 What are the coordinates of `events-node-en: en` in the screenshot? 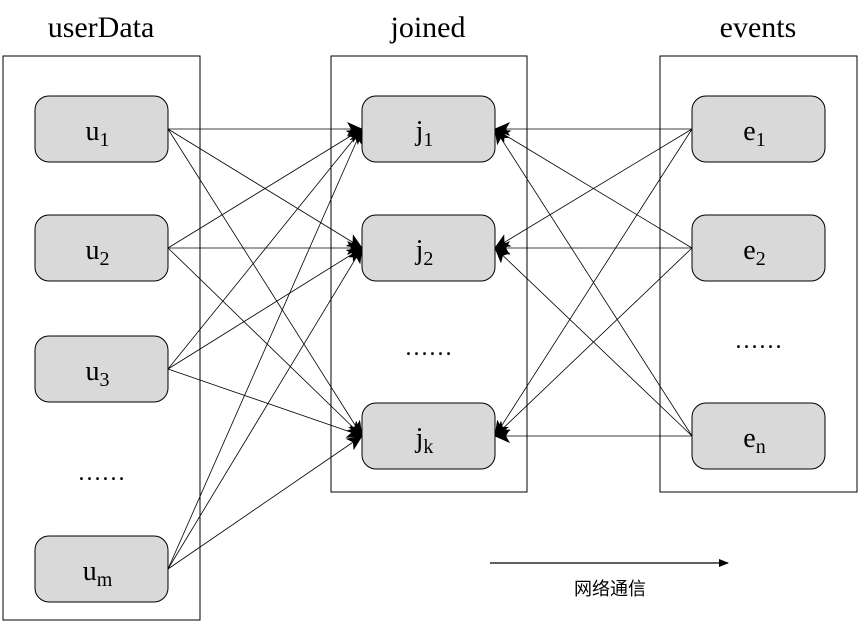 It's located at (758, 436).